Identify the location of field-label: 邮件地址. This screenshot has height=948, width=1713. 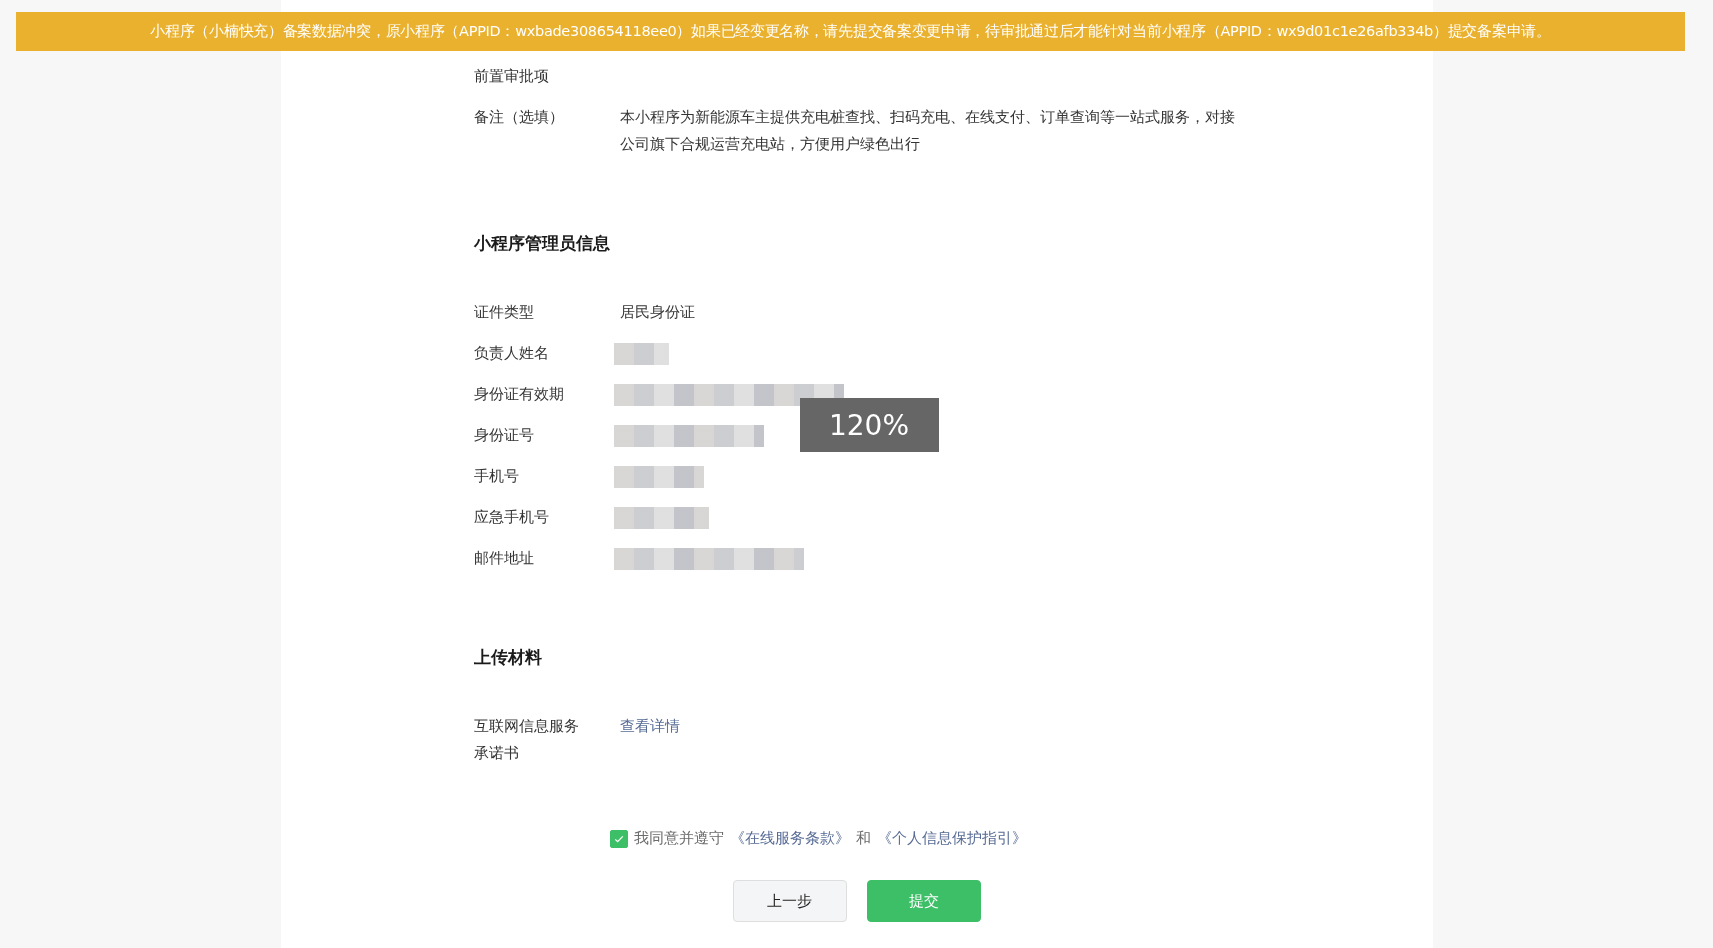
(504, 558).